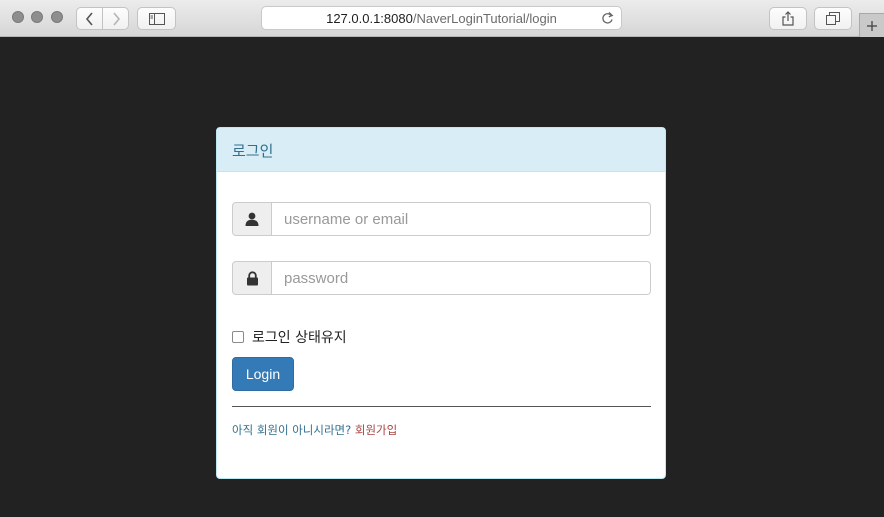 This screenshot has width=884, height=517. I want to click on remember-label: 로그인 상태유지, so click(299, 338).